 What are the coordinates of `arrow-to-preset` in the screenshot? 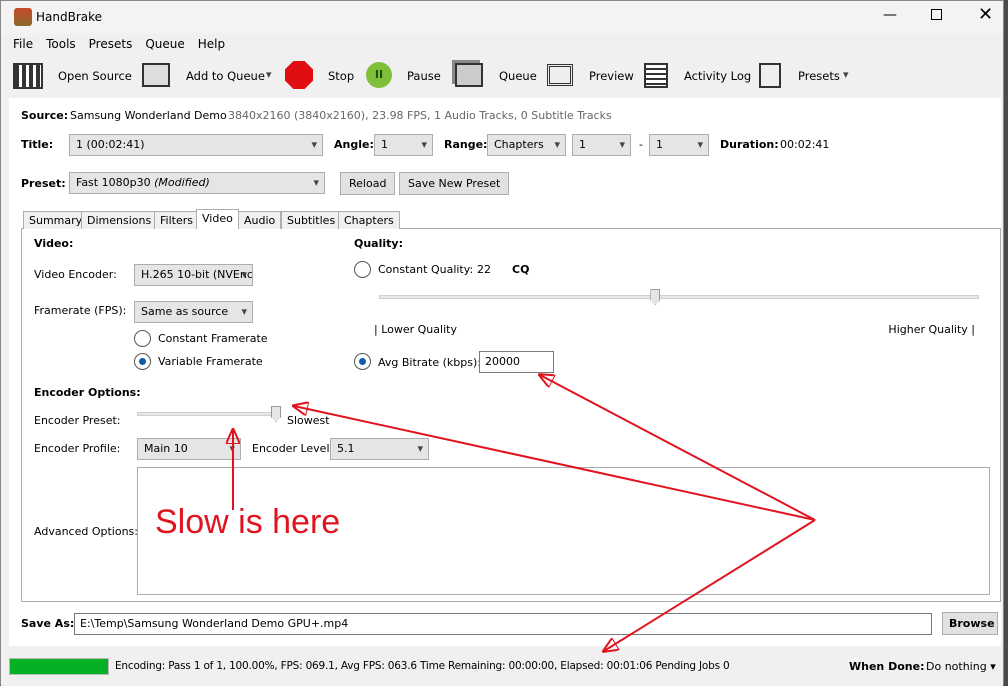 It's located at (555, 463).